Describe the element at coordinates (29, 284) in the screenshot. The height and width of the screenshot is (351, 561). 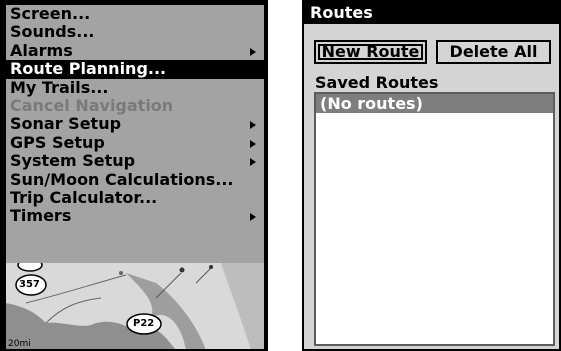
I see `map-marker-label: 357` at that location.